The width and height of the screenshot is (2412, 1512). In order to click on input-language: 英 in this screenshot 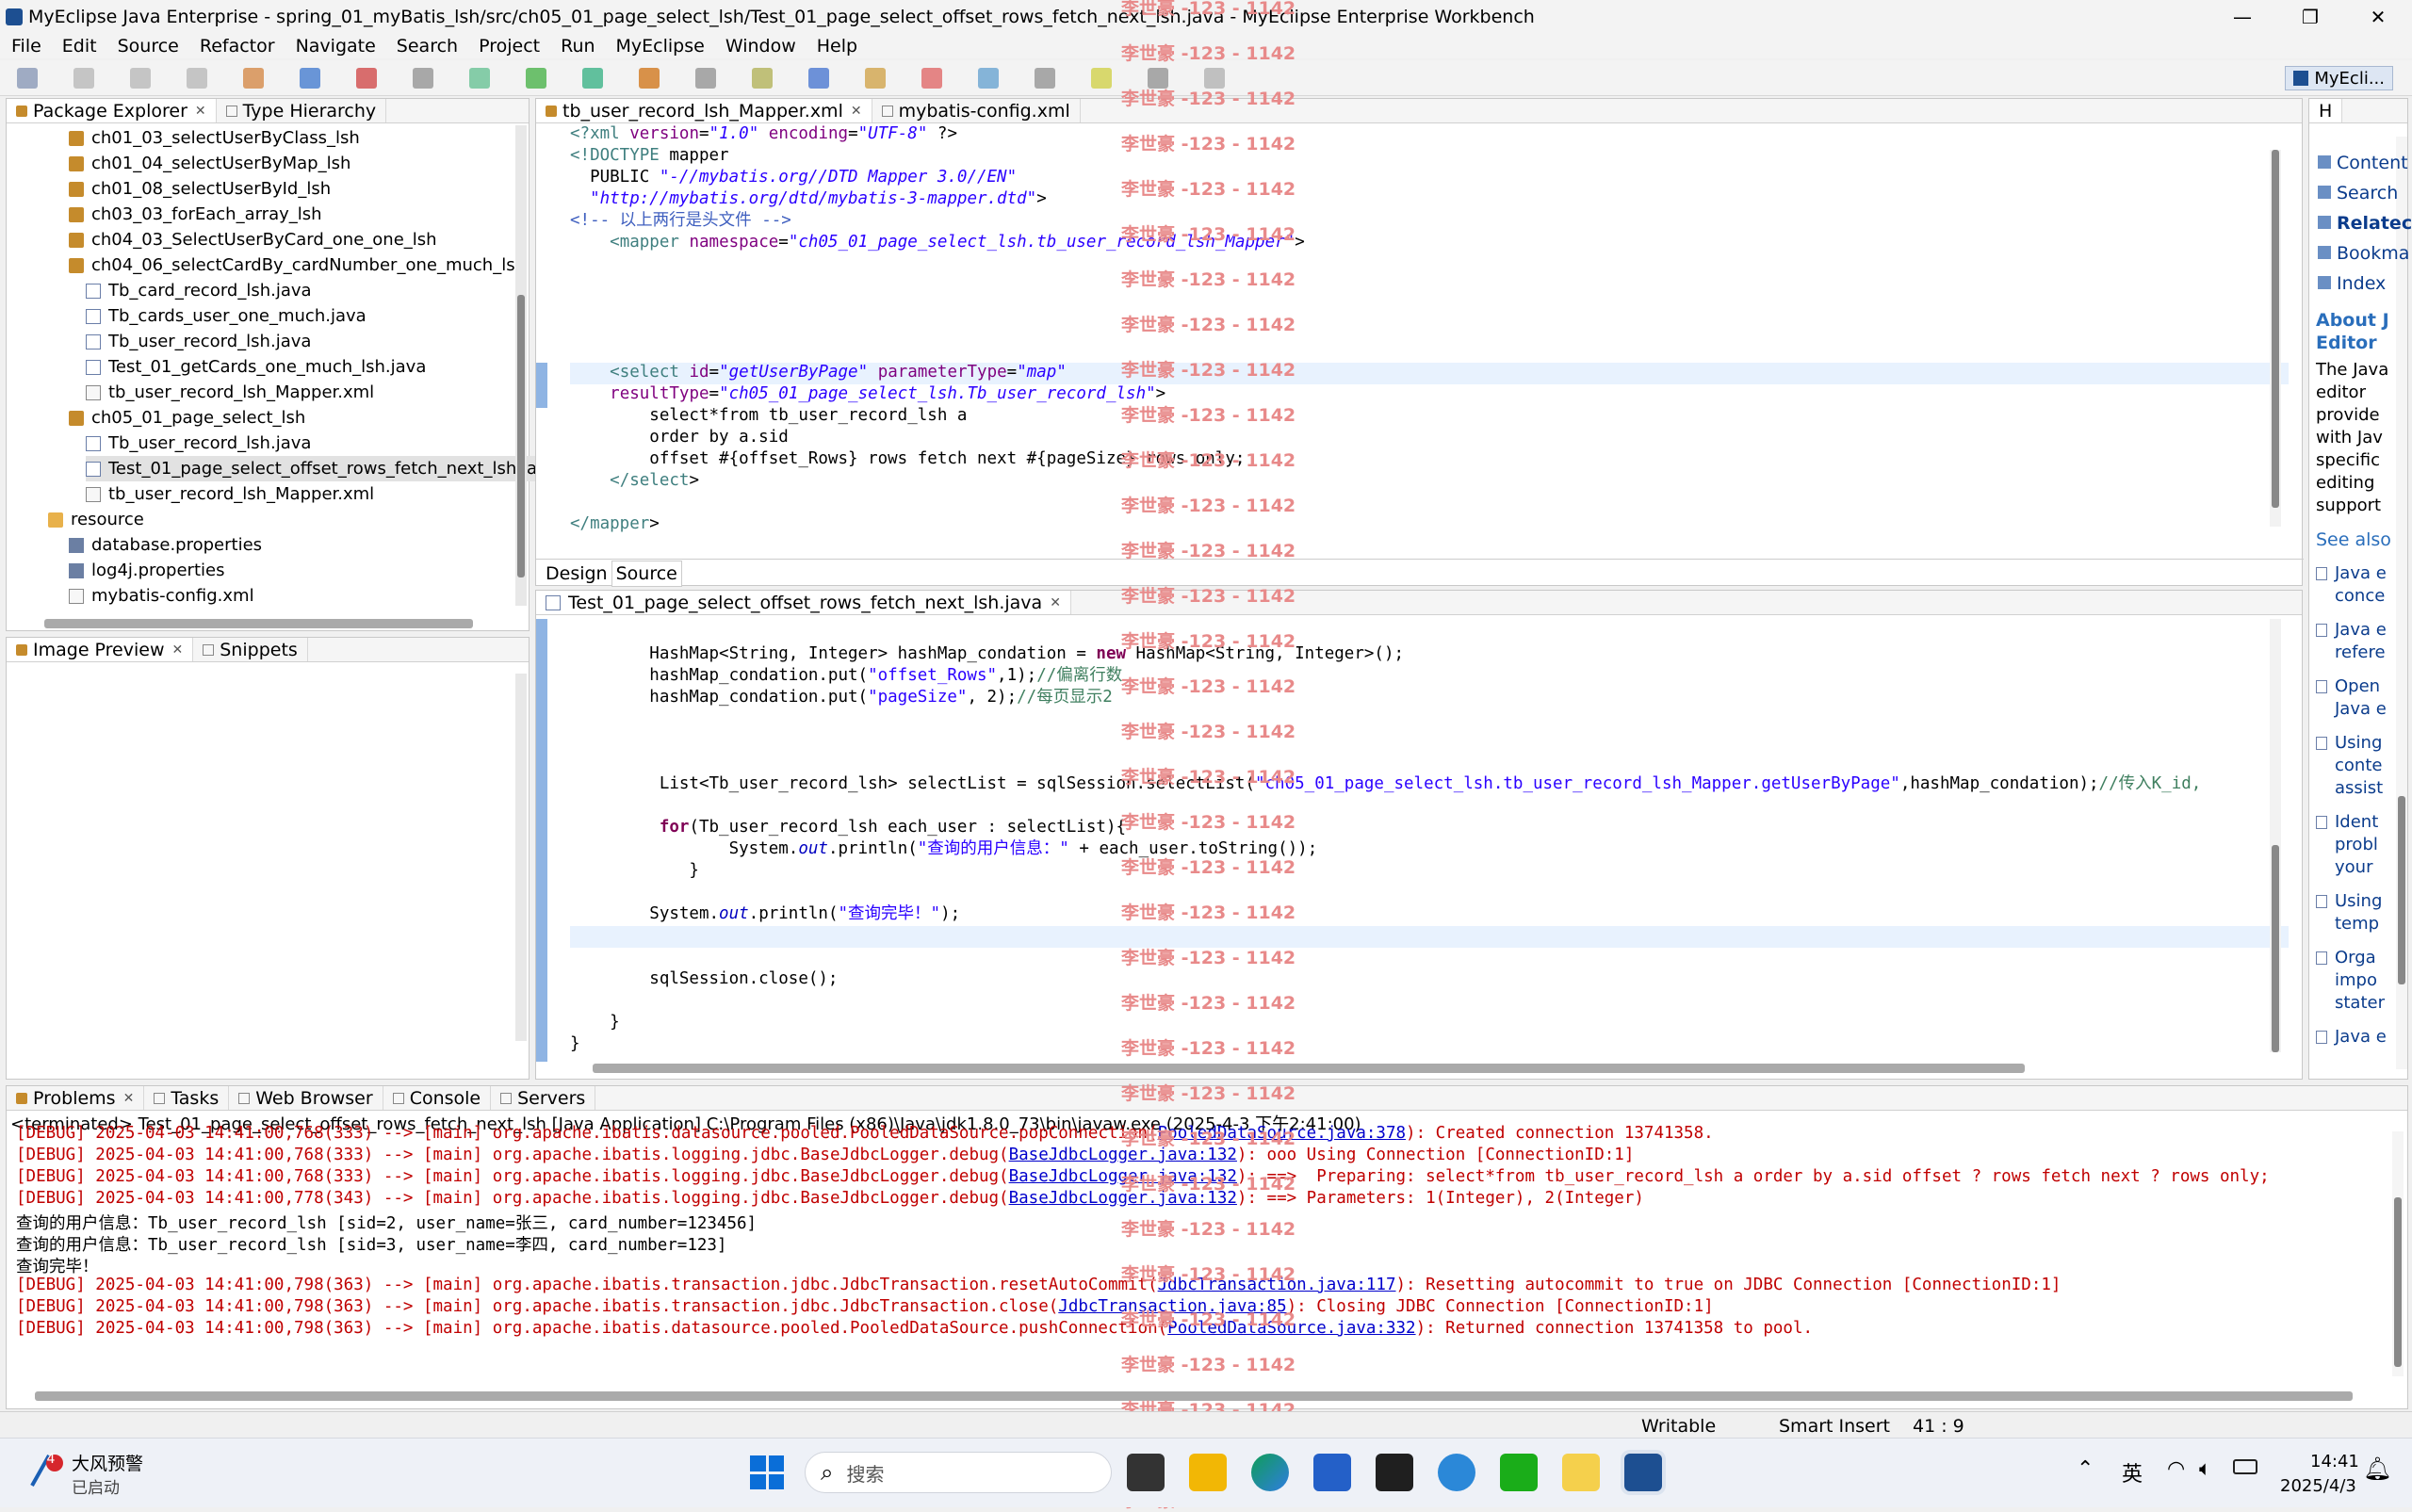, I will do `click(2132, 1472)`.